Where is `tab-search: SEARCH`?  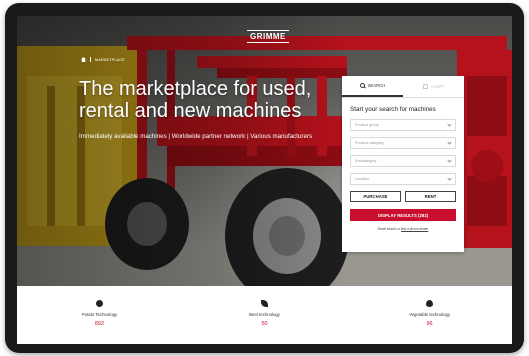 tab-search: SEARCH is located at coordinates (372, 86).